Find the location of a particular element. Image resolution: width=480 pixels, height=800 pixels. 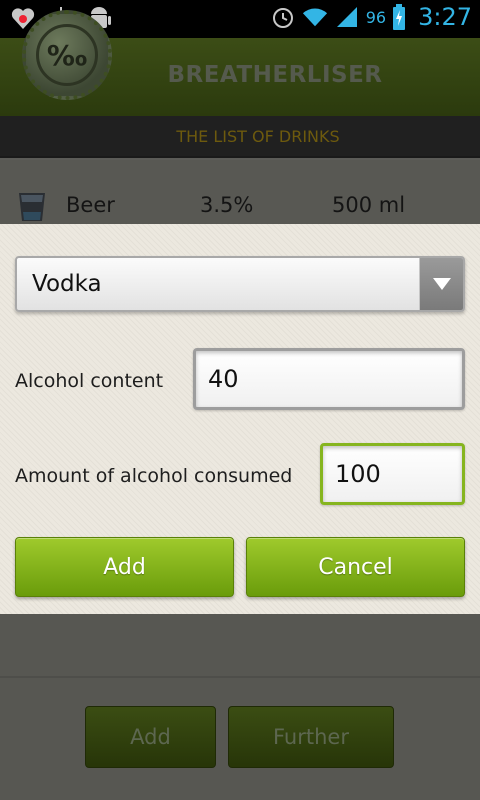

glass-icon is located at coordinates (32, 207).